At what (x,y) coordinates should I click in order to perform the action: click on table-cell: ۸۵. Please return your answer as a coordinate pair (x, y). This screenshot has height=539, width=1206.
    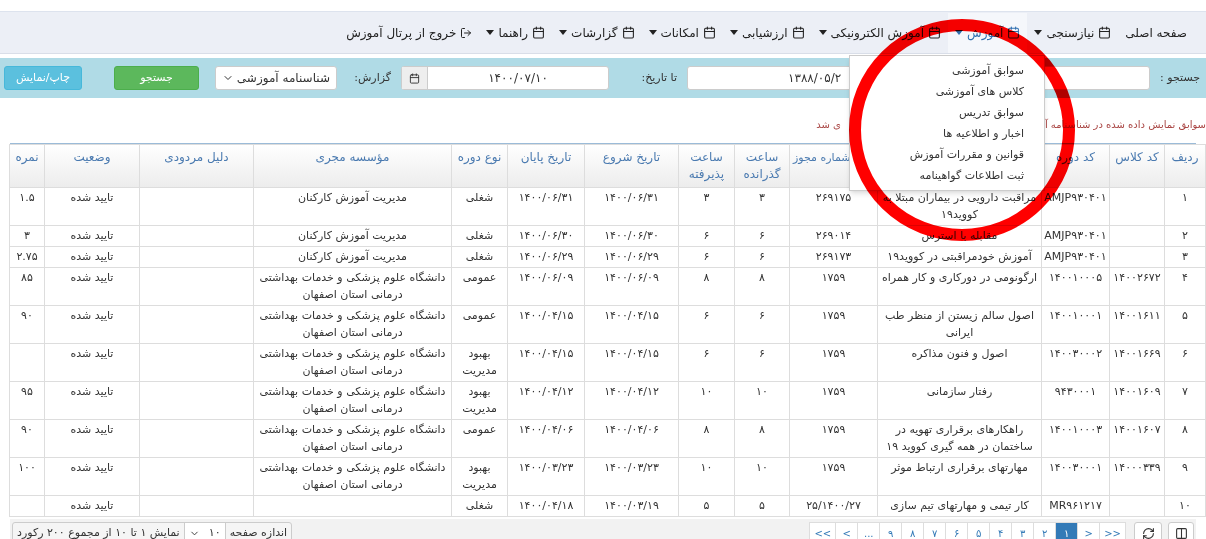
    Looking at the image, I should click on (27, 277).